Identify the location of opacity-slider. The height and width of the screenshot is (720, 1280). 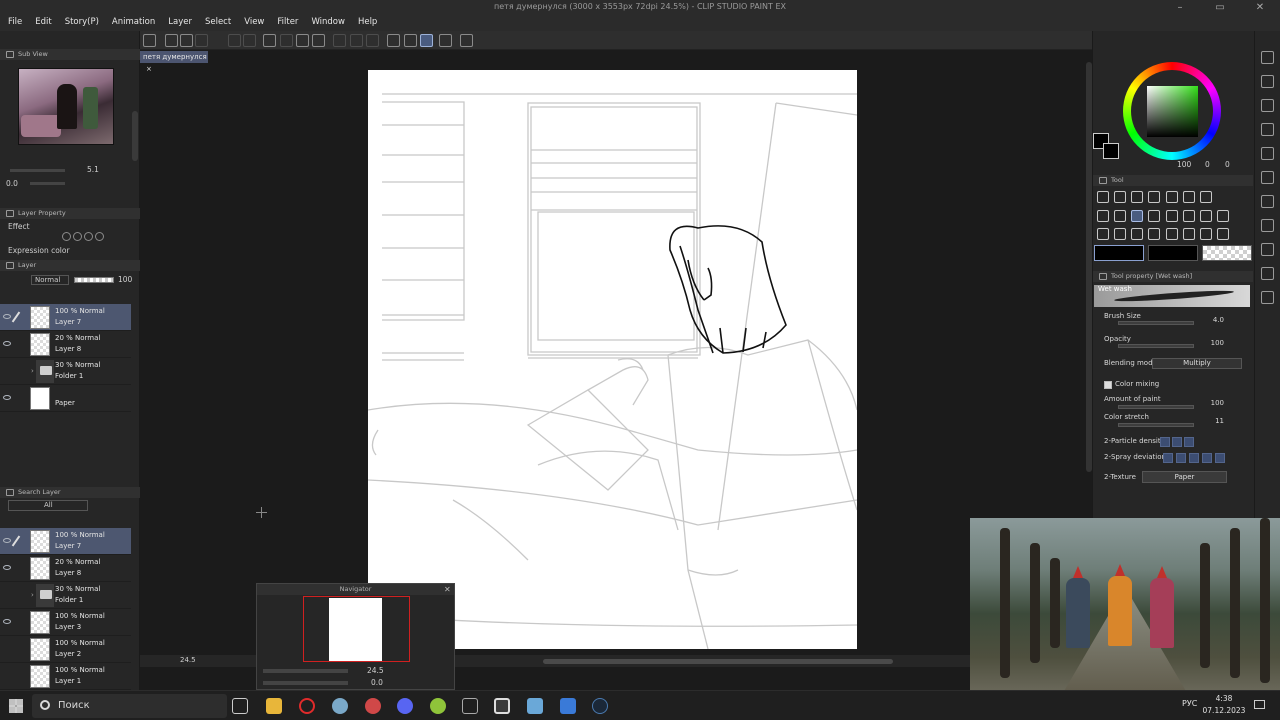
(1156, 346).